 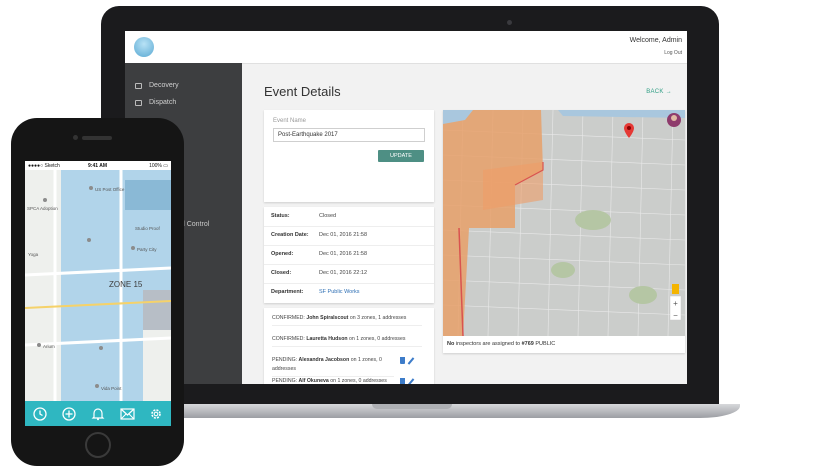 What do you see at coordinates (343, 273) in the screenshot?
I see `detail-value: Dec 01, 2016 22:12` at bounding box center [343, 273].